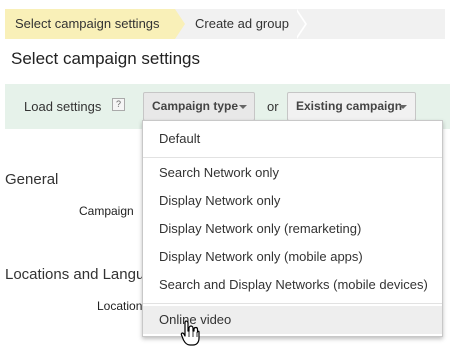 This screenshot has width=455, height=355. I want to click on breadcrumb-step-label: Select campaign settings, so click(87, 23).